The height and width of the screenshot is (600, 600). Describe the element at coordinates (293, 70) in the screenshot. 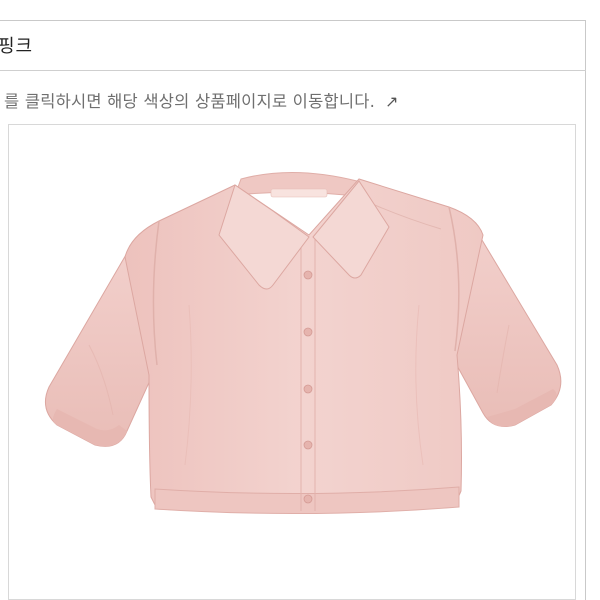

I see `divider` at that location.